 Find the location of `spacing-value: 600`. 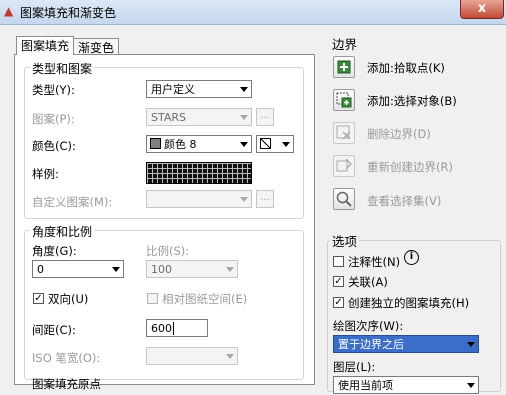

spacing-value: 600 is located at coordinates (161, 328).